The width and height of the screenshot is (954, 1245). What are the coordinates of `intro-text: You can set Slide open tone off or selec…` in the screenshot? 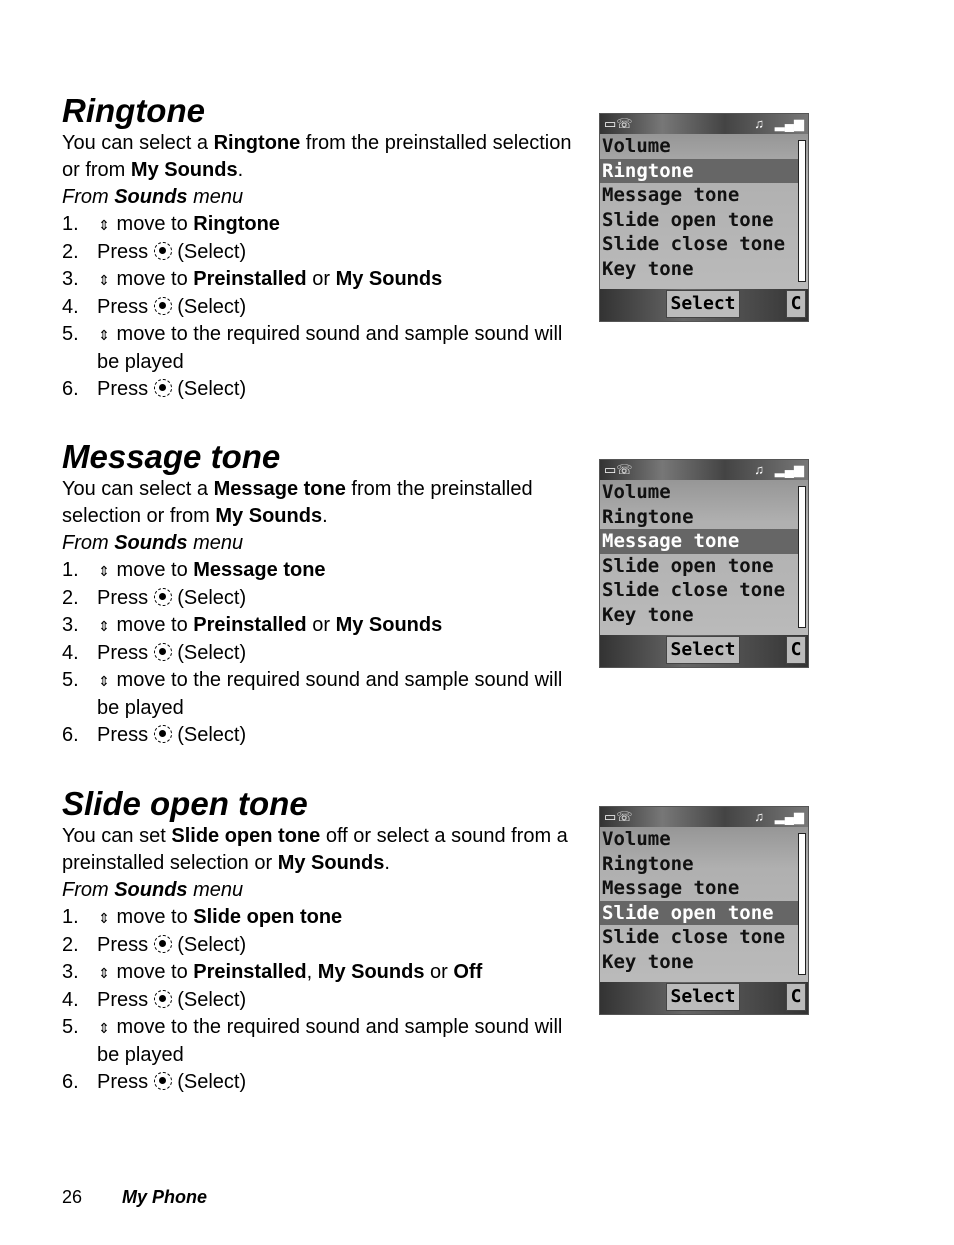 It's located at (322, 850).